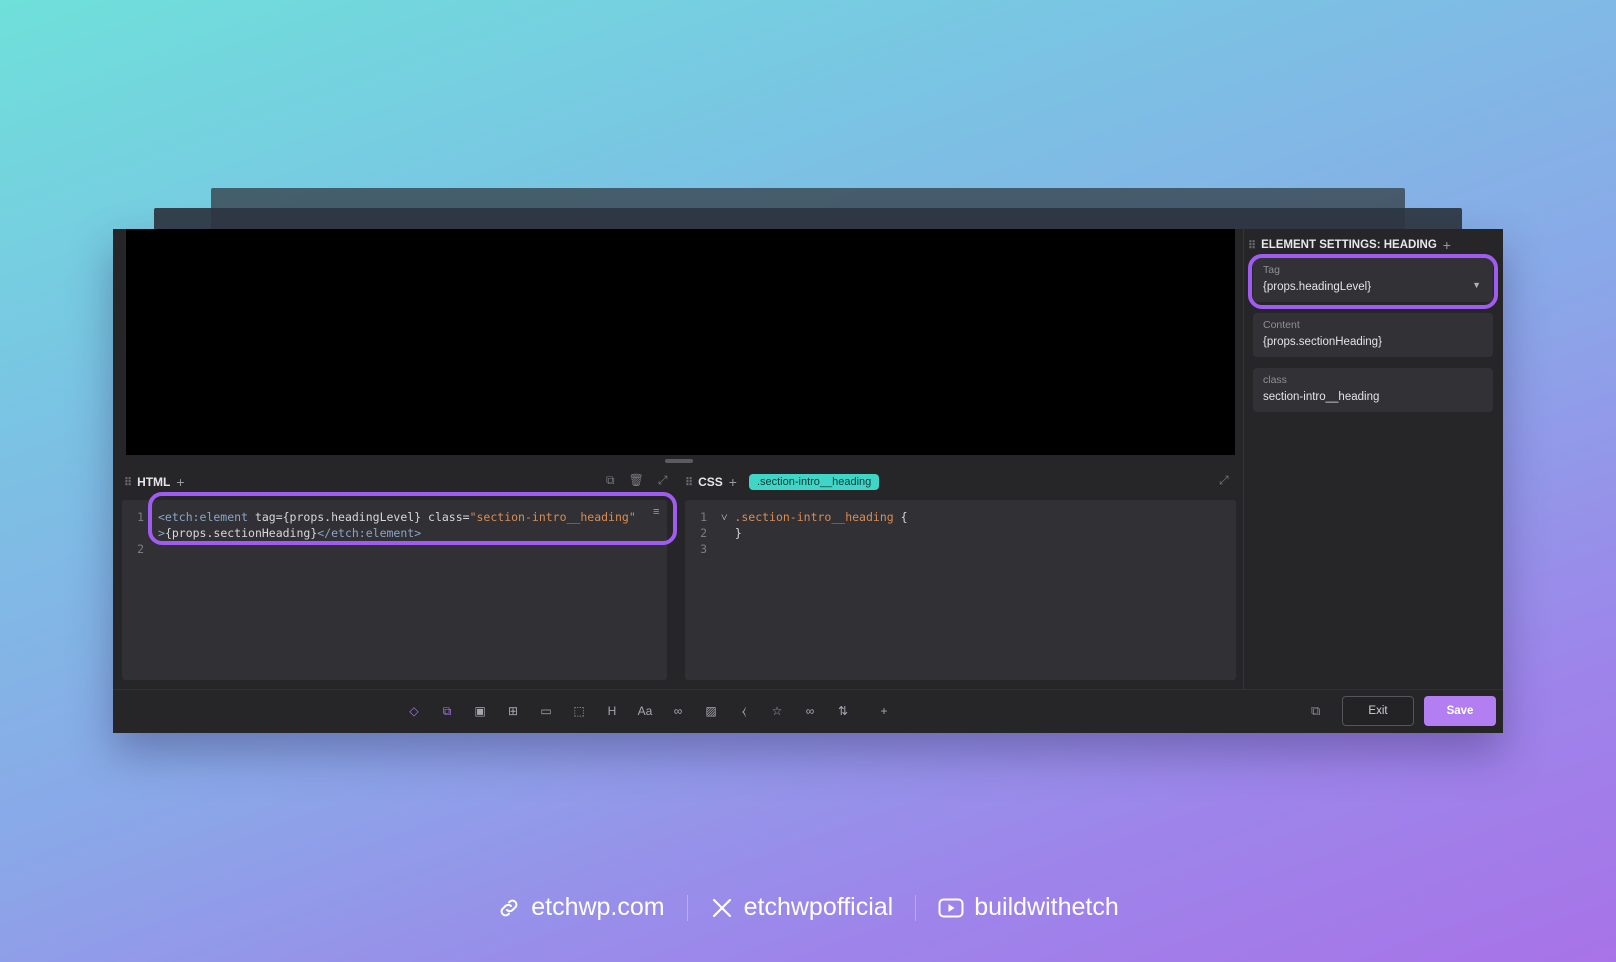  I want to click on x-handle-text: etchwpofficial, so click(818, 907).